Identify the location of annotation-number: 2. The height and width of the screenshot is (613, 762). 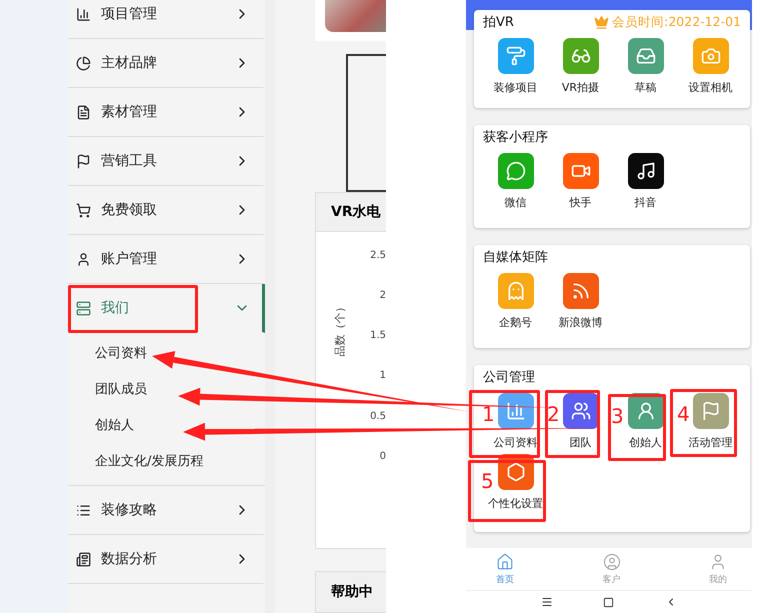
(553, 414).